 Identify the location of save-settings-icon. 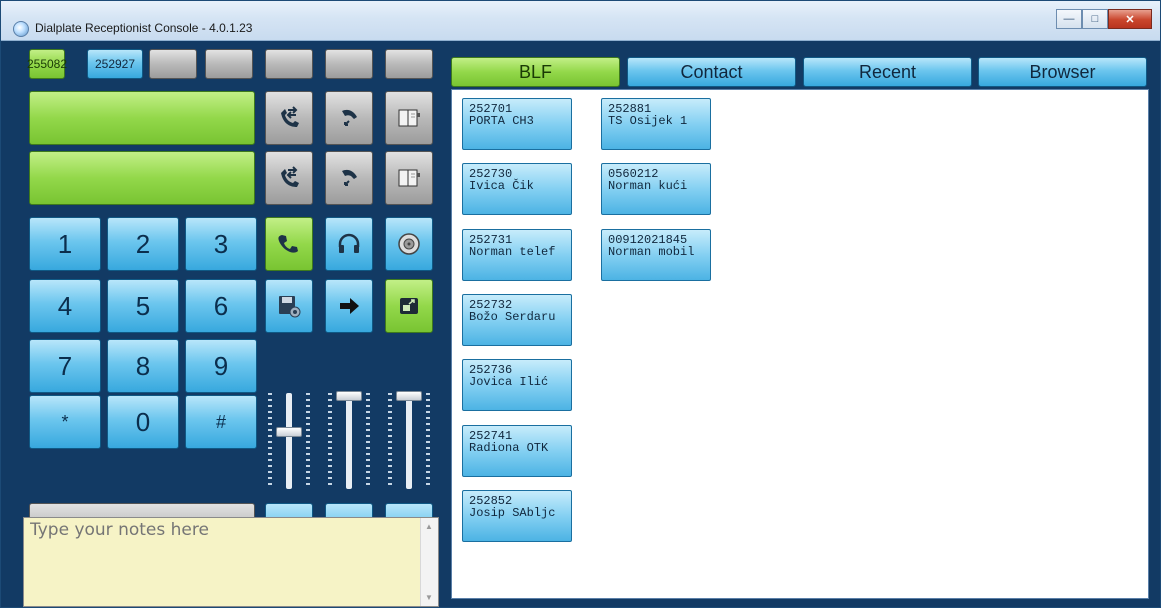
(290, 307).